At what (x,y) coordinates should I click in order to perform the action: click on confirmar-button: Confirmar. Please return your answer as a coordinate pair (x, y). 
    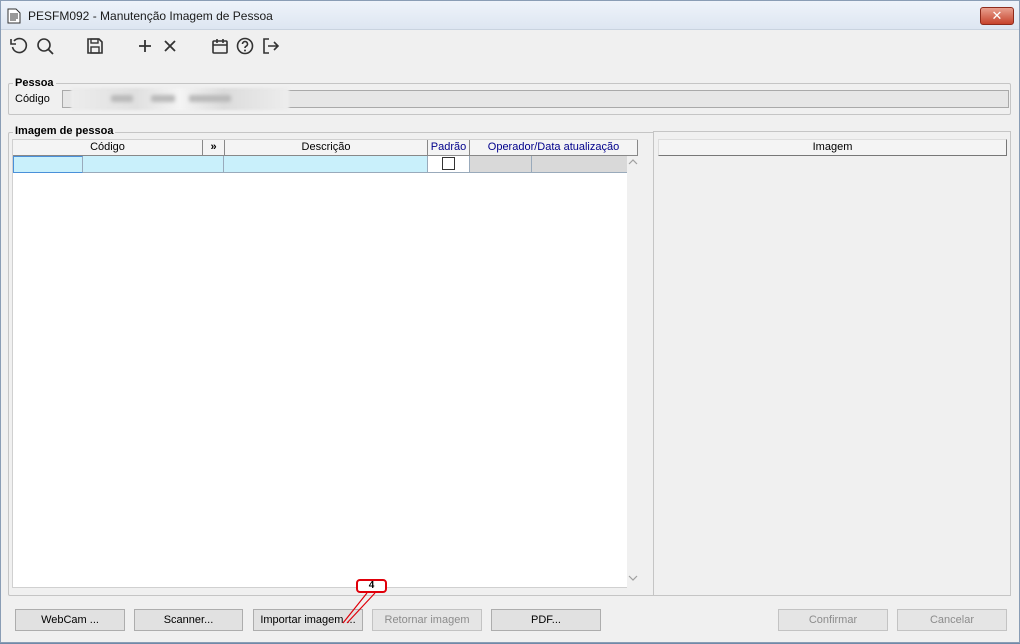
    Looking at the image, I should click on (833, 620).